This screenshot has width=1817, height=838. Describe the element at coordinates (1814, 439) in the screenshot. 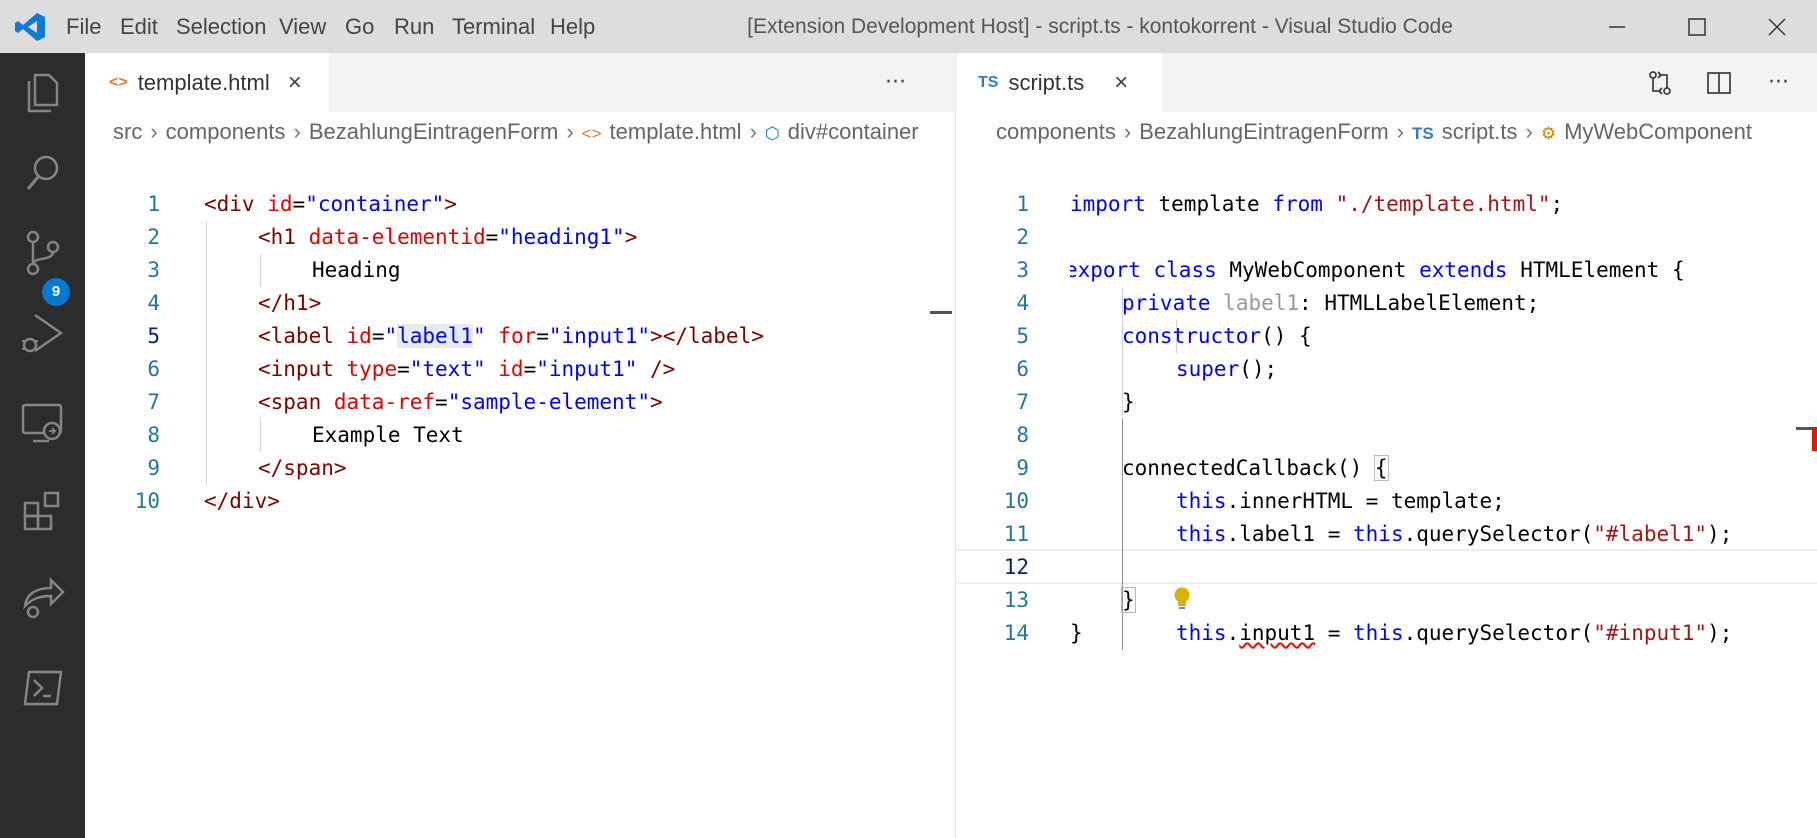

I see `overview-ruler-error-mark` at that location.